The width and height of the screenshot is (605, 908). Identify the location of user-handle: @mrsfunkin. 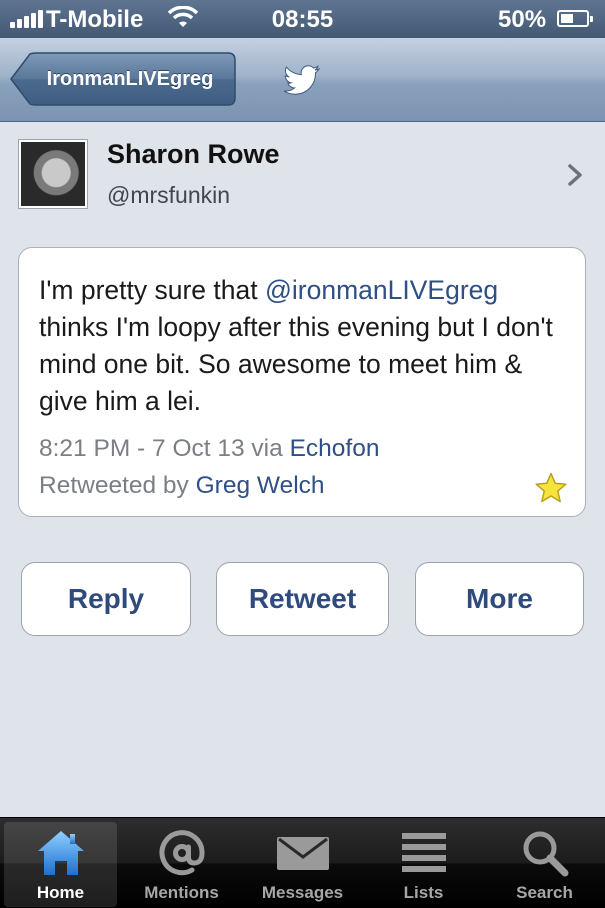
(169, 195).